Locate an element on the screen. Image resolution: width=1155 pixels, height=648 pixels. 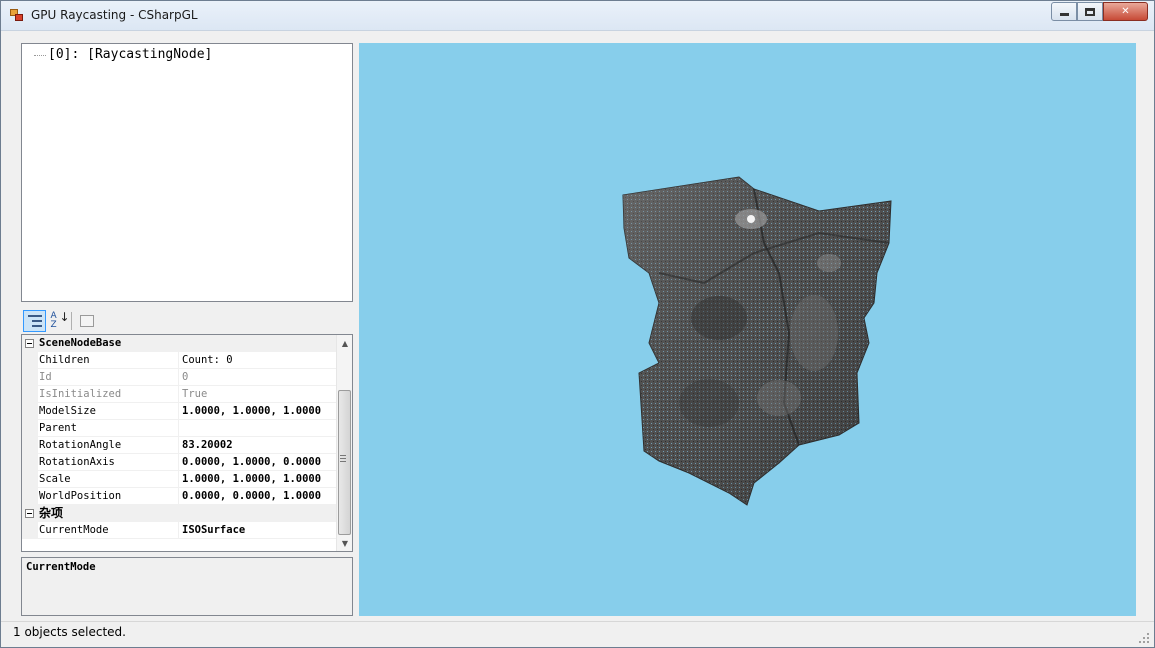
property-category-row: SceneNodeBase is located at coordinates (179, 343).